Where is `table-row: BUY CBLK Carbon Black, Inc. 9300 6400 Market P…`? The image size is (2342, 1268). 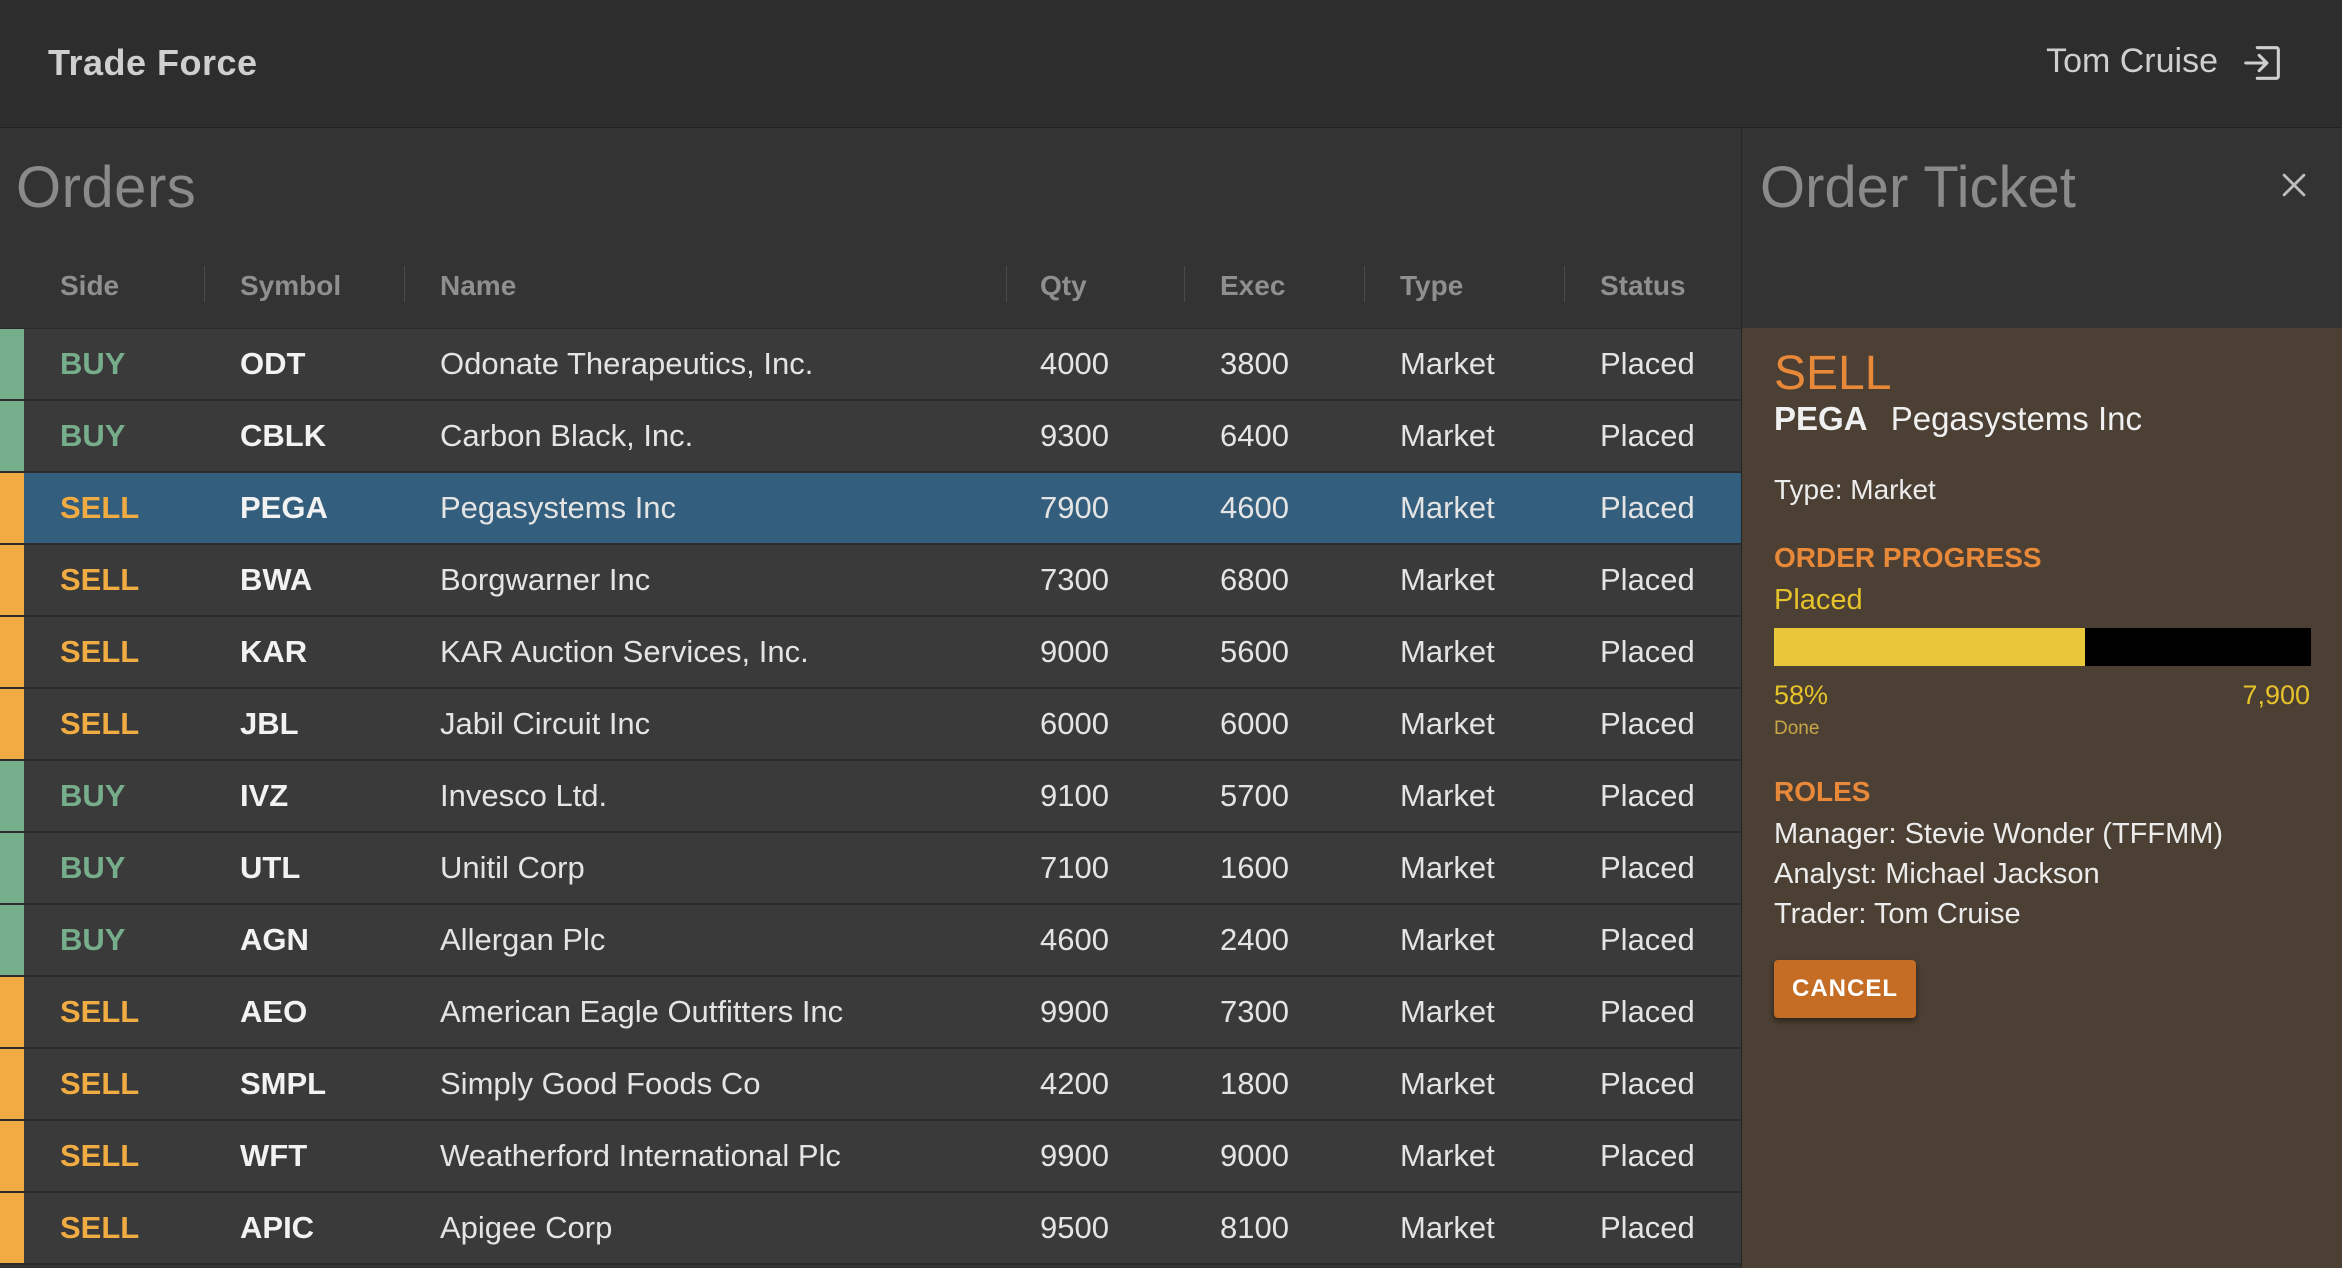 table-row: BUY CBLK Carbon Black, Inc. 9300 6400 Market P… is located at coordinates (870, 437).